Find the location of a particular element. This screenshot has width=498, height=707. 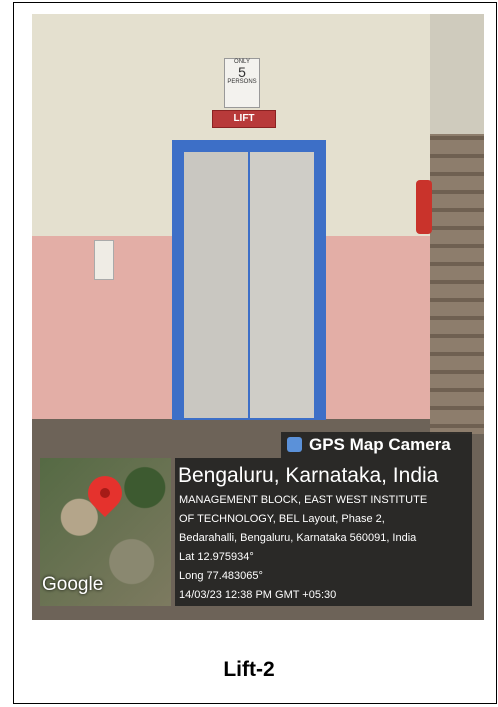

app-name: GPS Map Camera is located at coordinates (380, 444).